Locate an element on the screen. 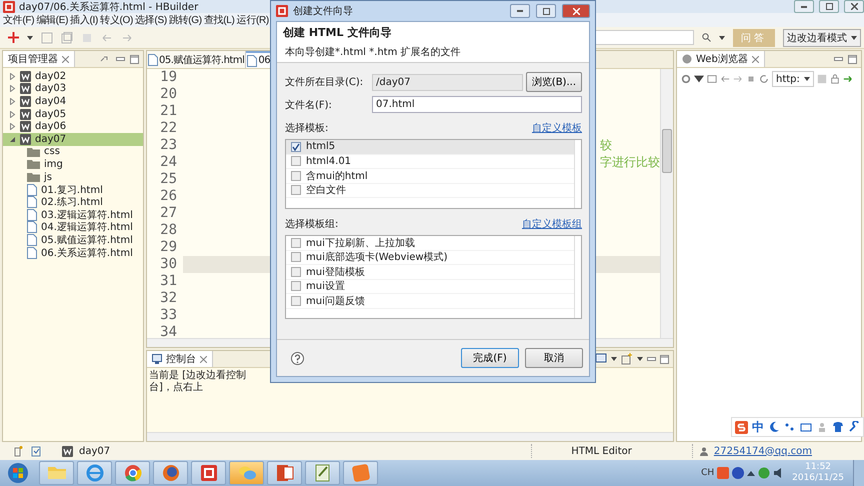 Image resolution: width=864 pixels, height=486 pixels. refresh-icon is located at coordinates (764, 79).